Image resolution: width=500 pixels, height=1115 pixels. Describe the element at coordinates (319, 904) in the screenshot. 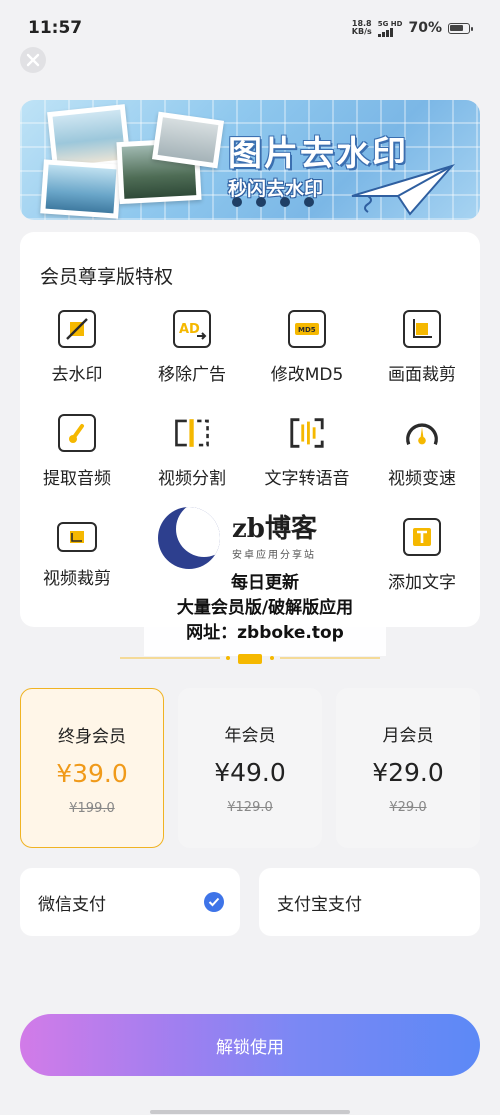

I see `alipay-label: 支付宝支付` at that location.